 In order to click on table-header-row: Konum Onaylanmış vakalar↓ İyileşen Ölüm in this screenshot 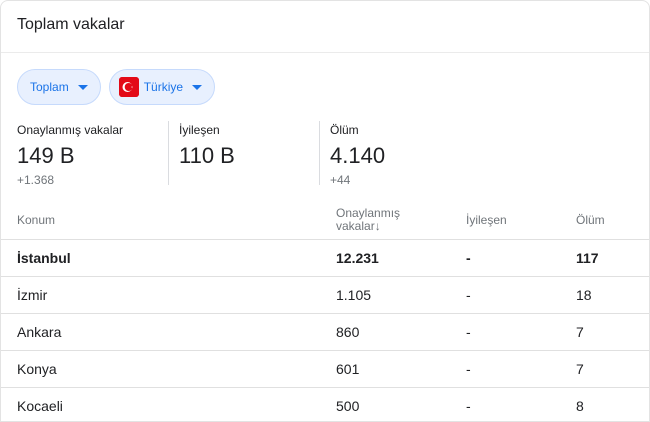, I will do `click(325, 220)`.